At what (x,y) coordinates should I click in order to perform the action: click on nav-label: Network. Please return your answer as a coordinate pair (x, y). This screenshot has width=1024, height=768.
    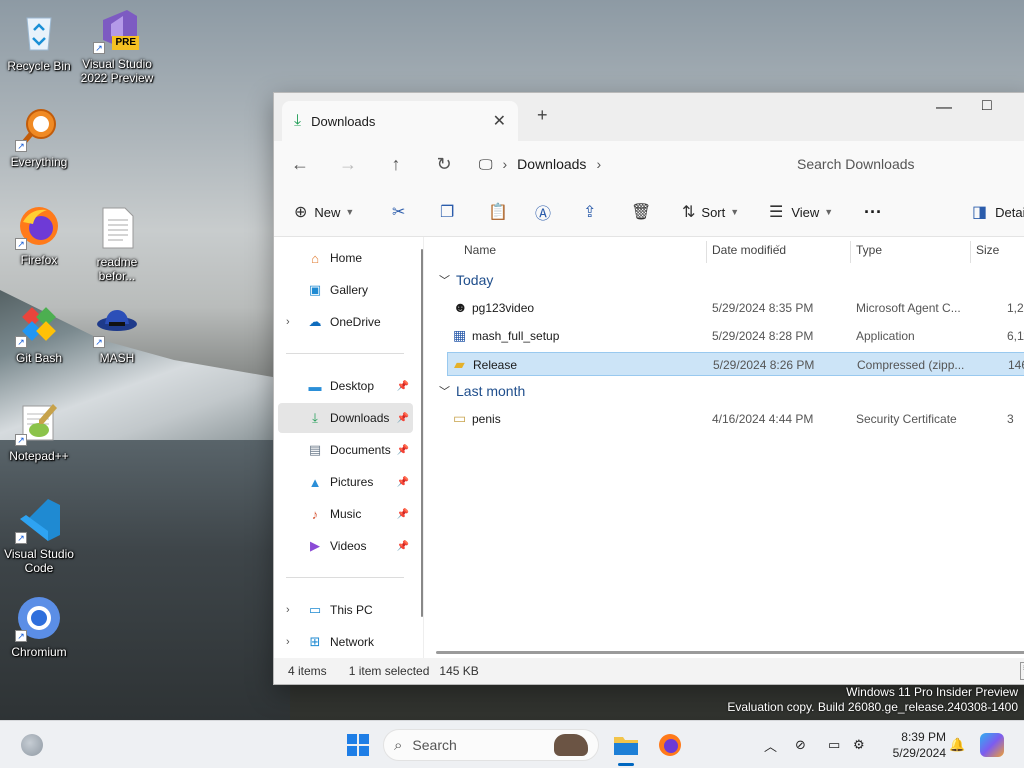
    Looking at the image, I should click on (352, 642).